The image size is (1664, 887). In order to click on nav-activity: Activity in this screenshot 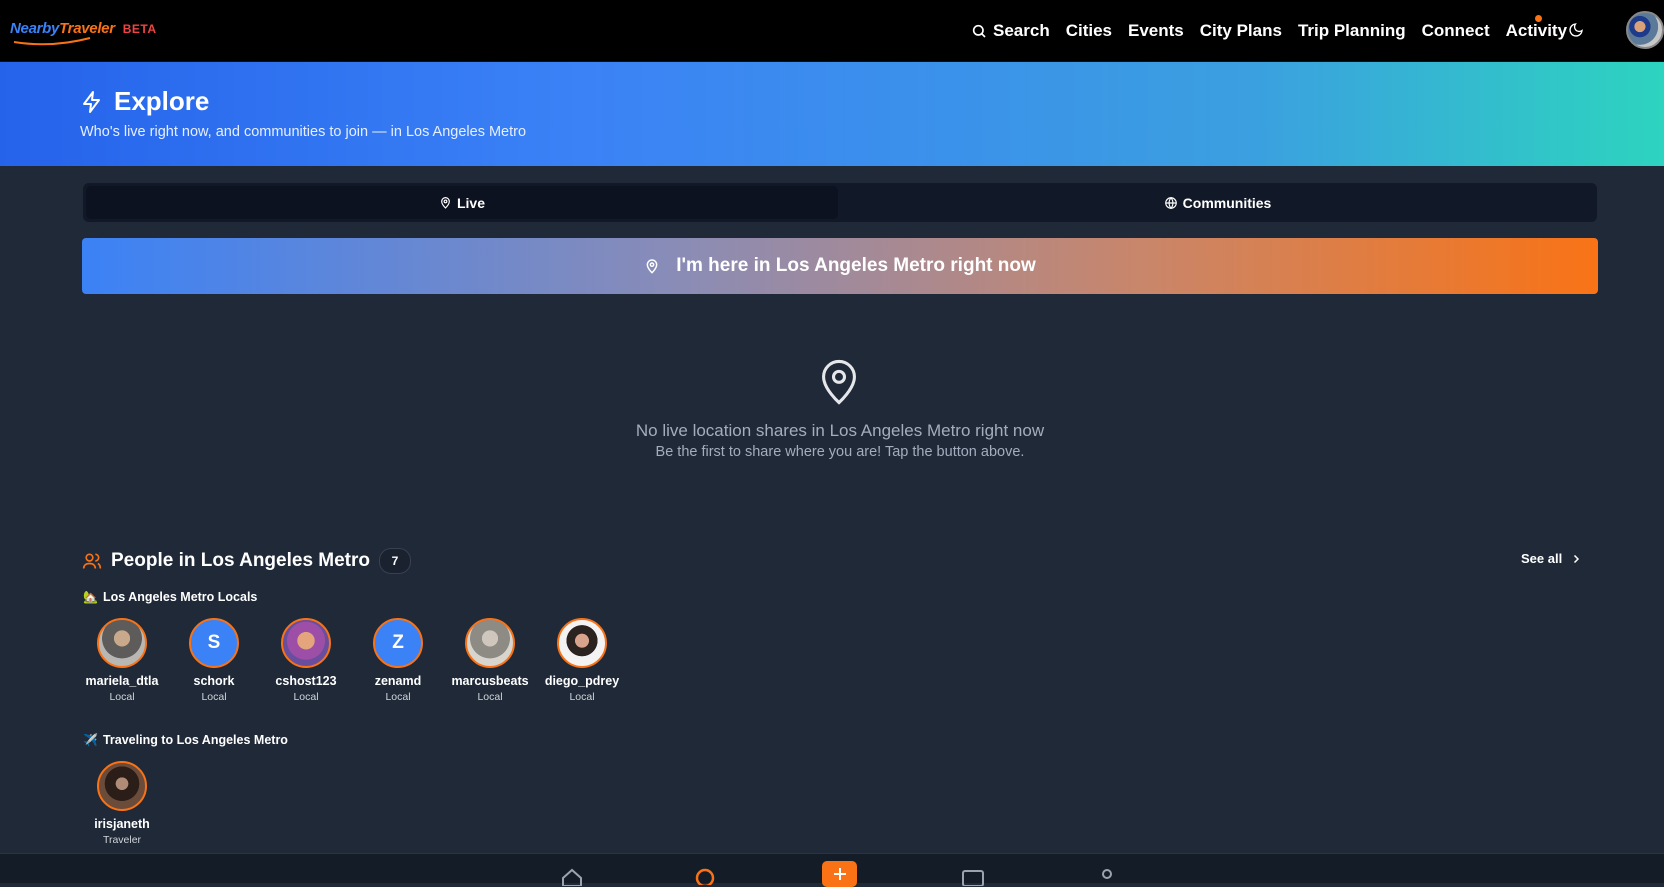, I will do `click(1536, 31)`.